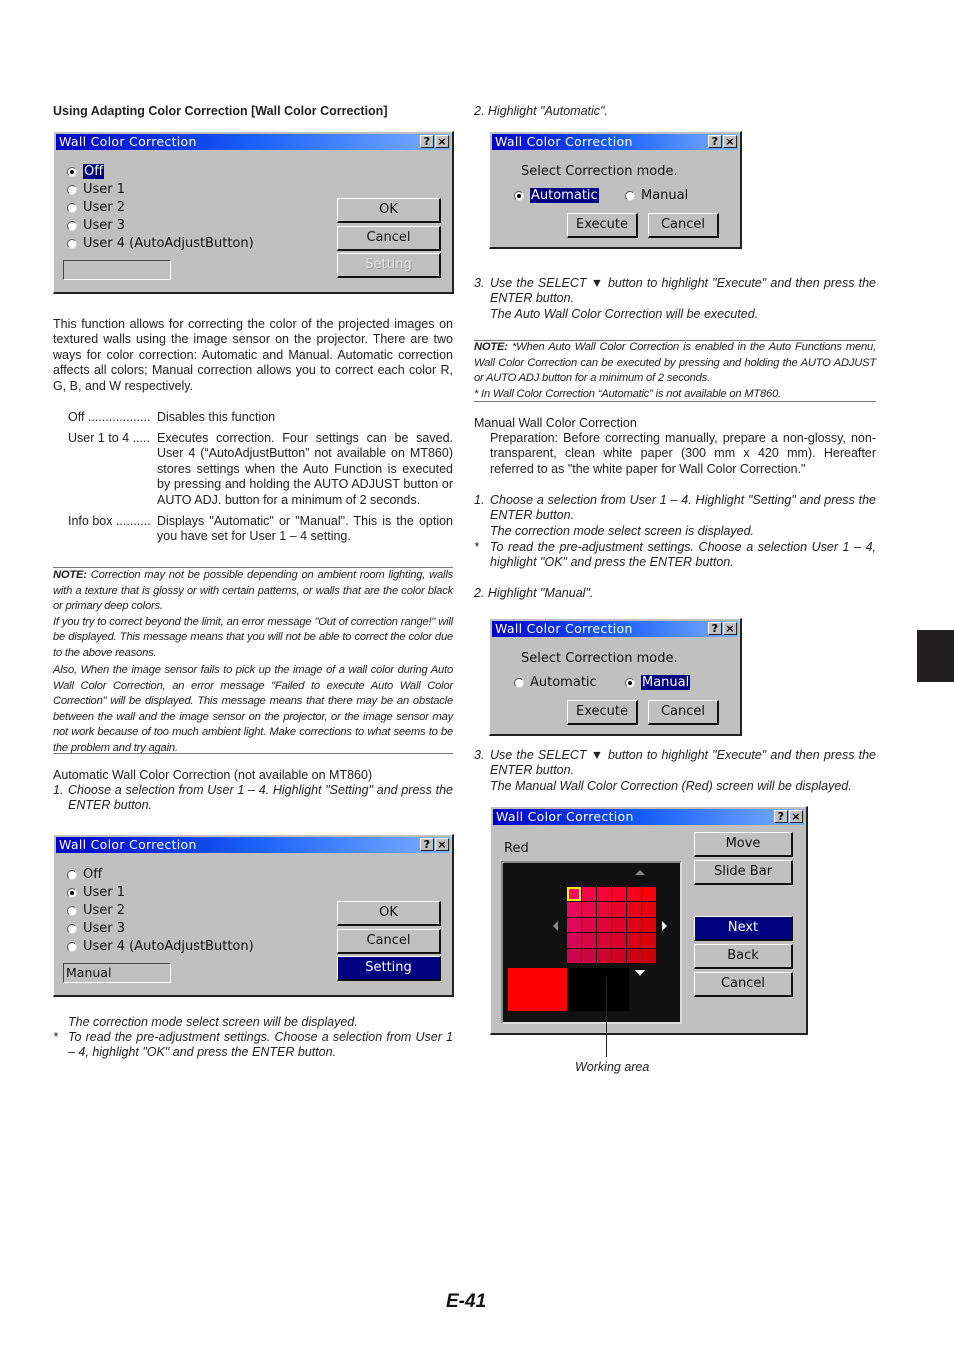 The image size is (954, 1348). Describe the element at coordinates (743, 928) in the screenshot. I see `next-button: Next` at that location.